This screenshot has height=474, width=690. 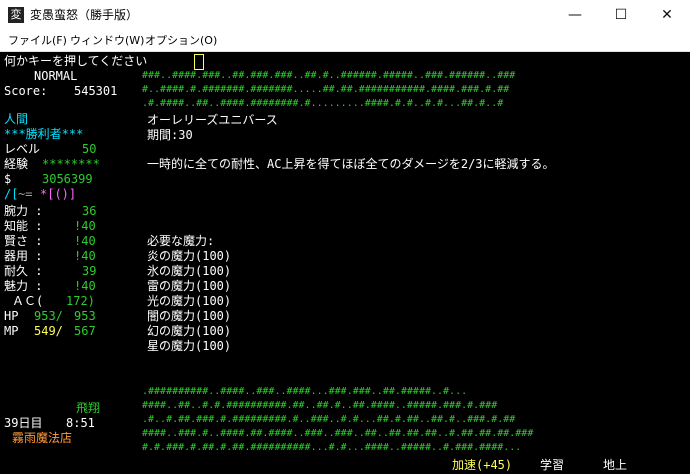 What do you see at coordinates (23, 286) in the screenshot?
I see `stat-label: 魅力 :` at bounding box center [23, 286].